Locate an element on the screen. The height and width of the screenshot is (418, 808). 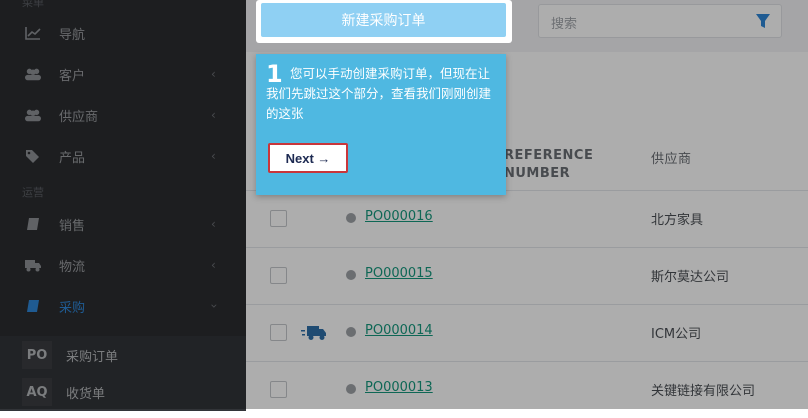
new-purchase-order-button: 新建采购订单 is located at coordinates (383, 20).